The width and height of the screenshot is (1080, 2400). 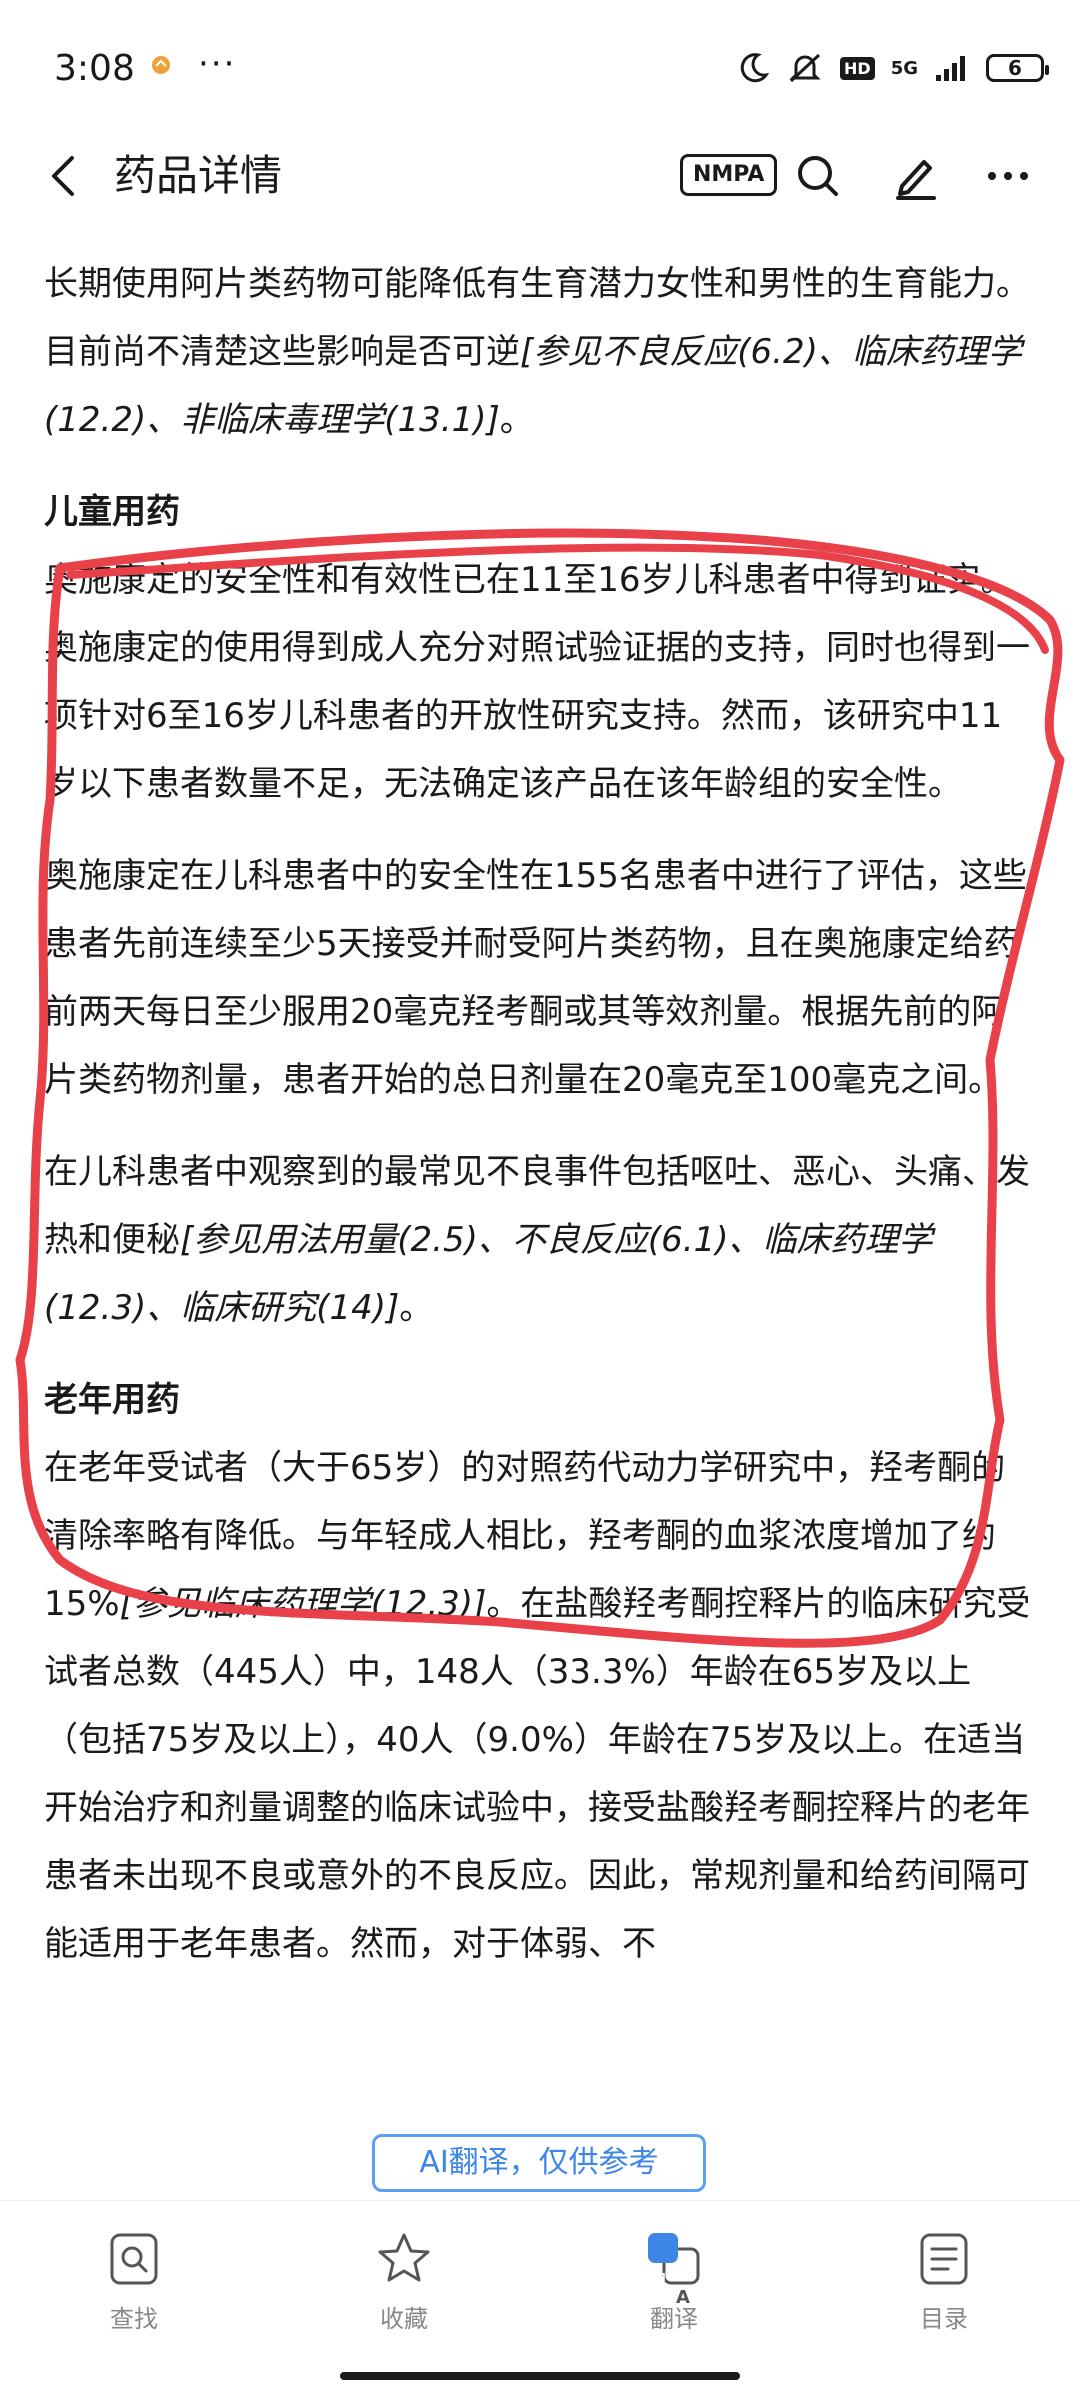 I want to click on toc-icon, so click(x=944, y=2259).